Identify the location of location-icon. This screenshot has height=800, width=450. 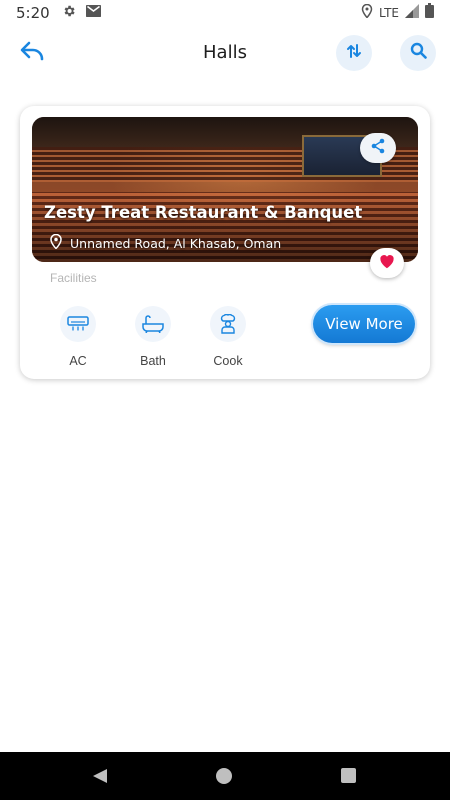
(367, 12).